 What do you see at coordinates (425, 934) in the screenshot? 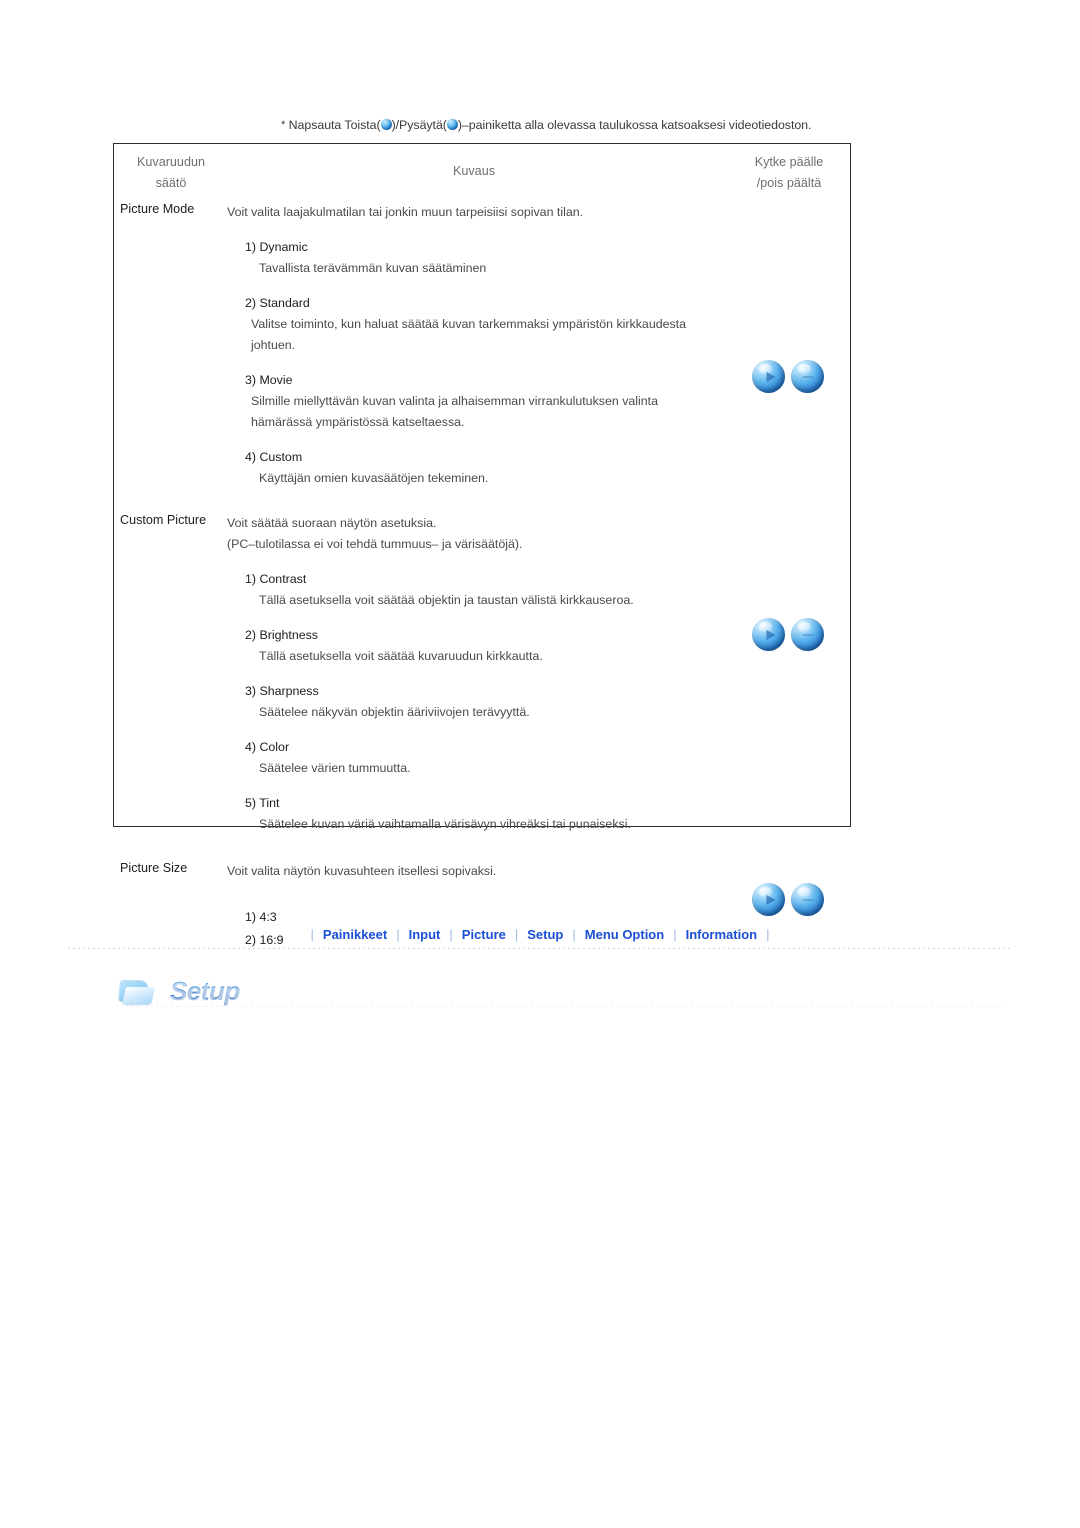
I see `nav-link-input: Input` at bounding box center [425, 934].